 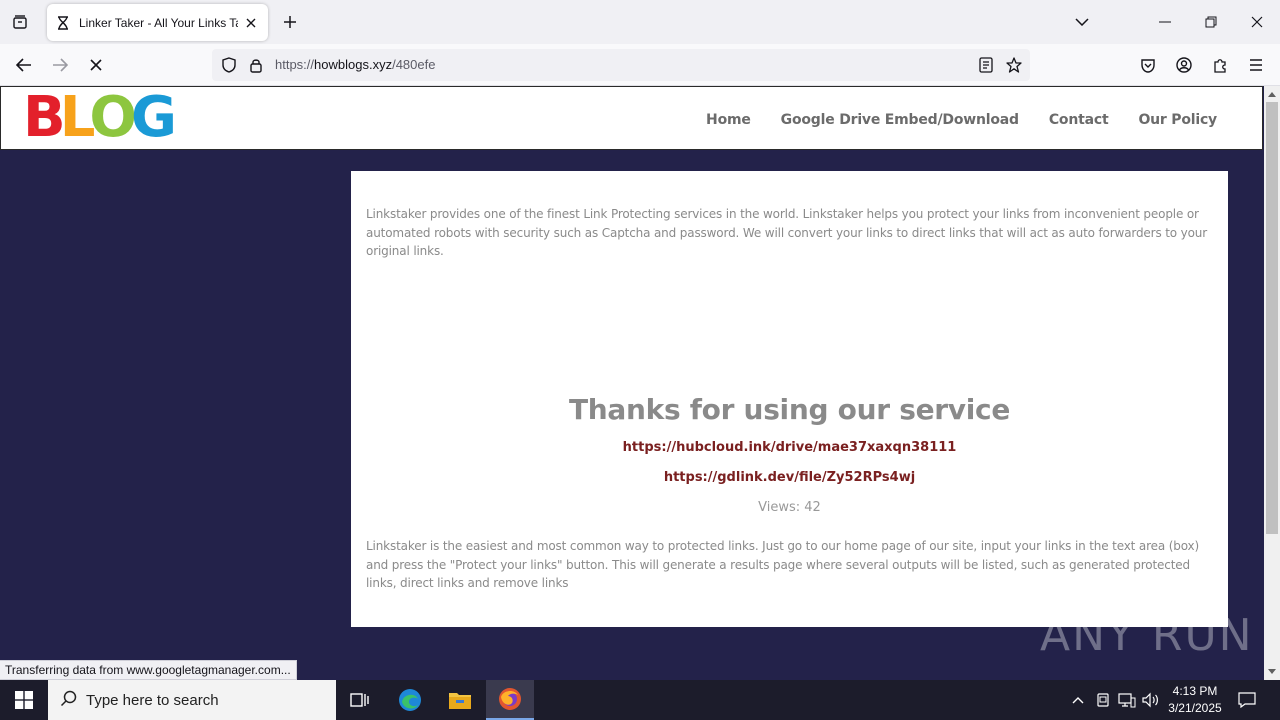 I want to click on search-placeholder: Type here to search, so click(x=152, y=700).